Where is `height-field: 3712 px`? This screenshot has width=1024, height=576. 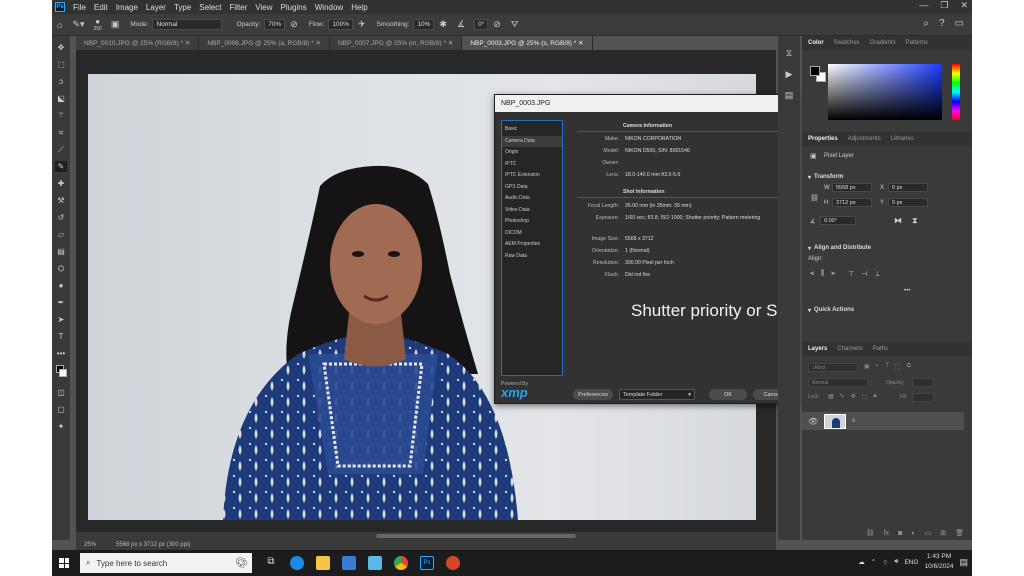
height-field: 3712 px is located at coordinates (852, 202).